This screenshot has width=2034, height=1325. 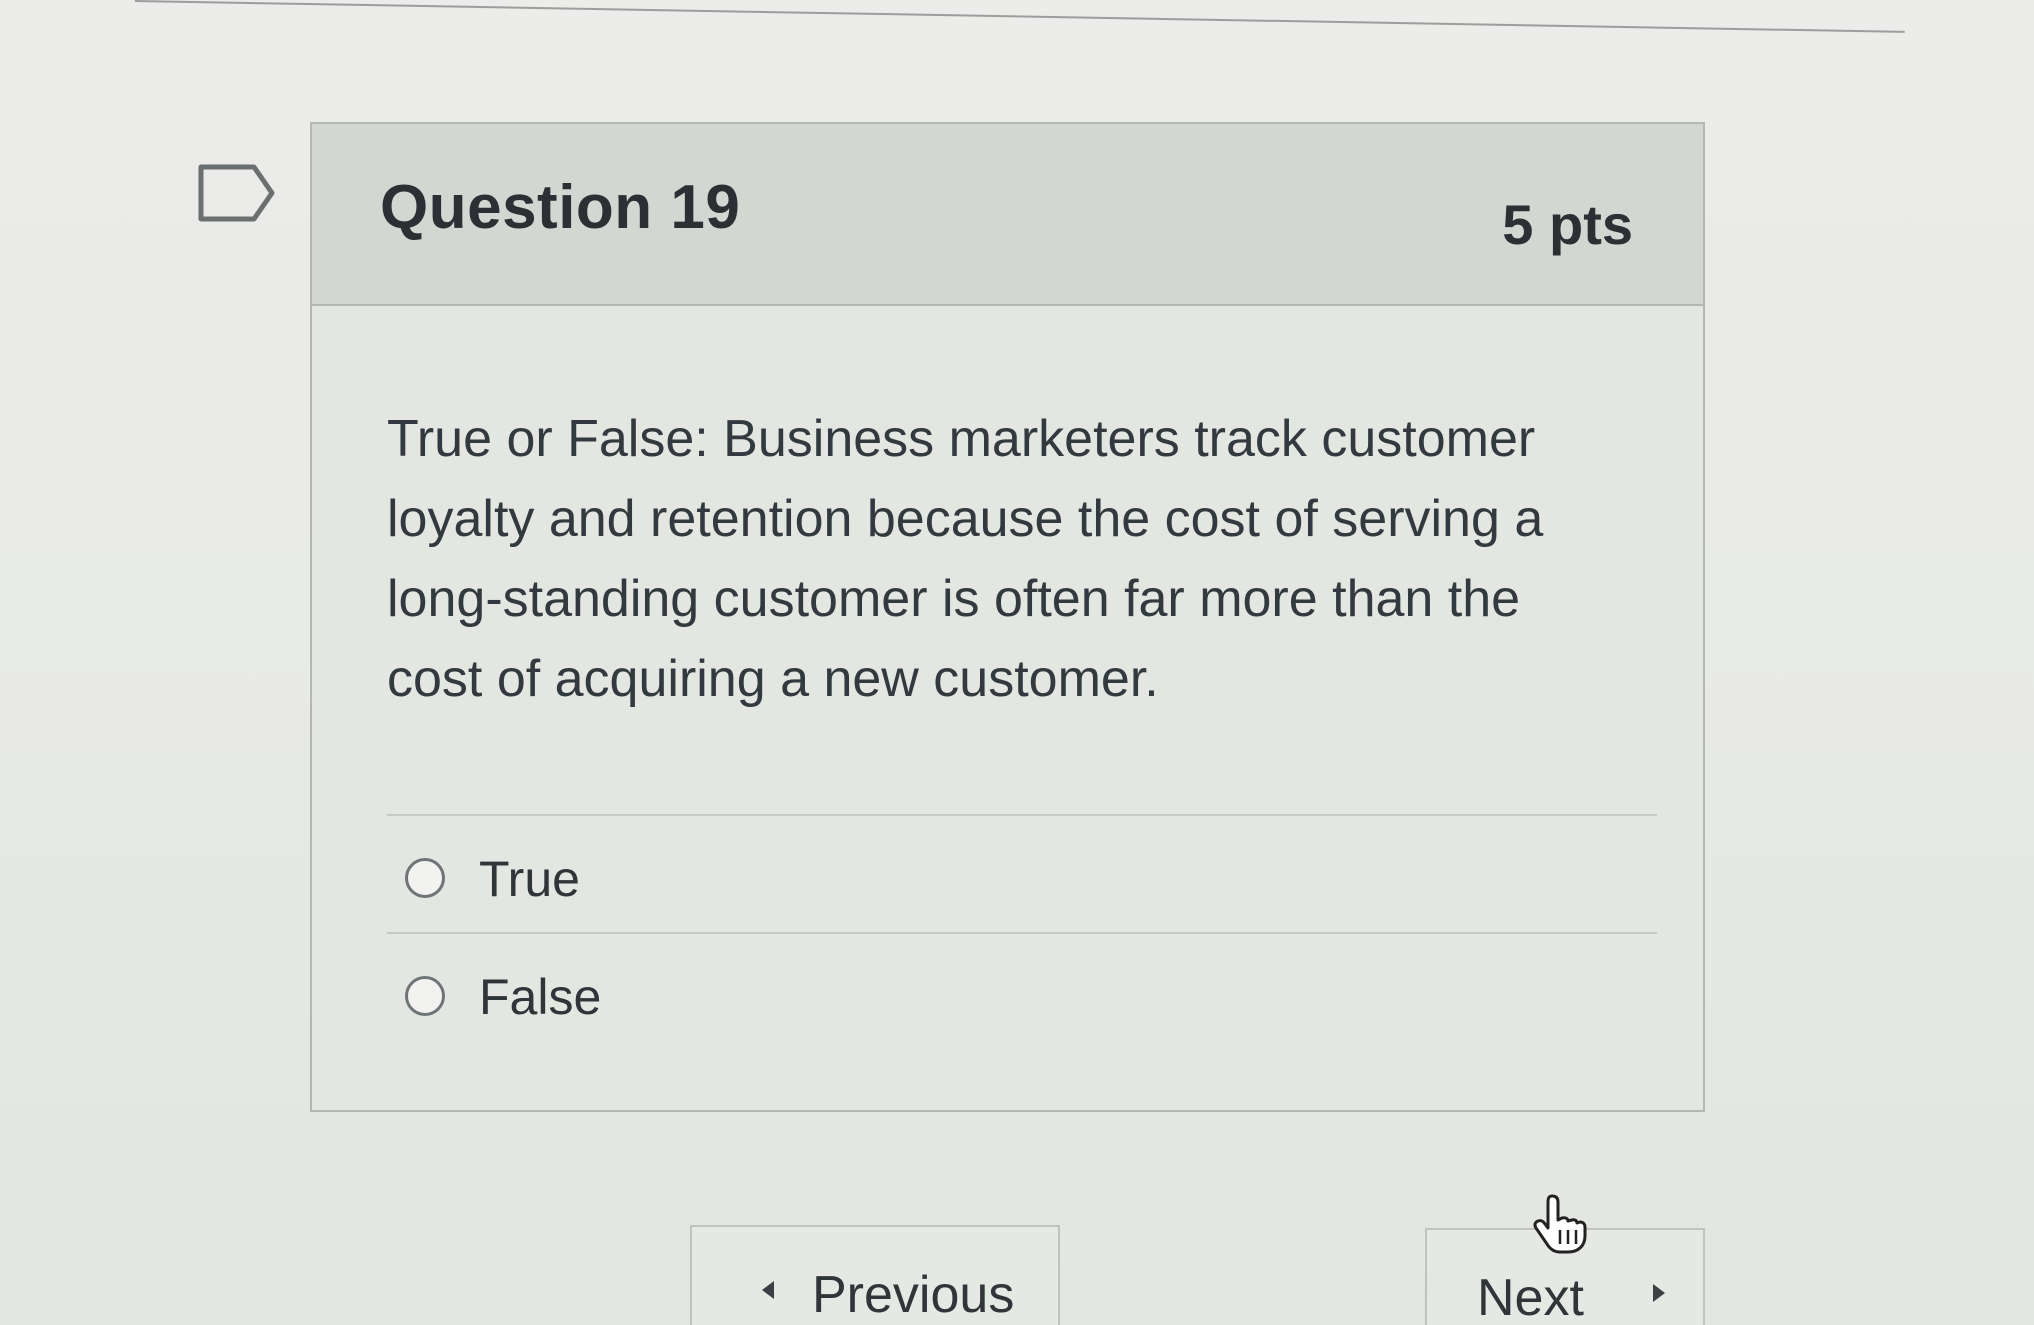 What do you see at coordinates (1022, 873) in the screenshot?
I see `answer-option-true: True` at bounding box center [1022, 873].